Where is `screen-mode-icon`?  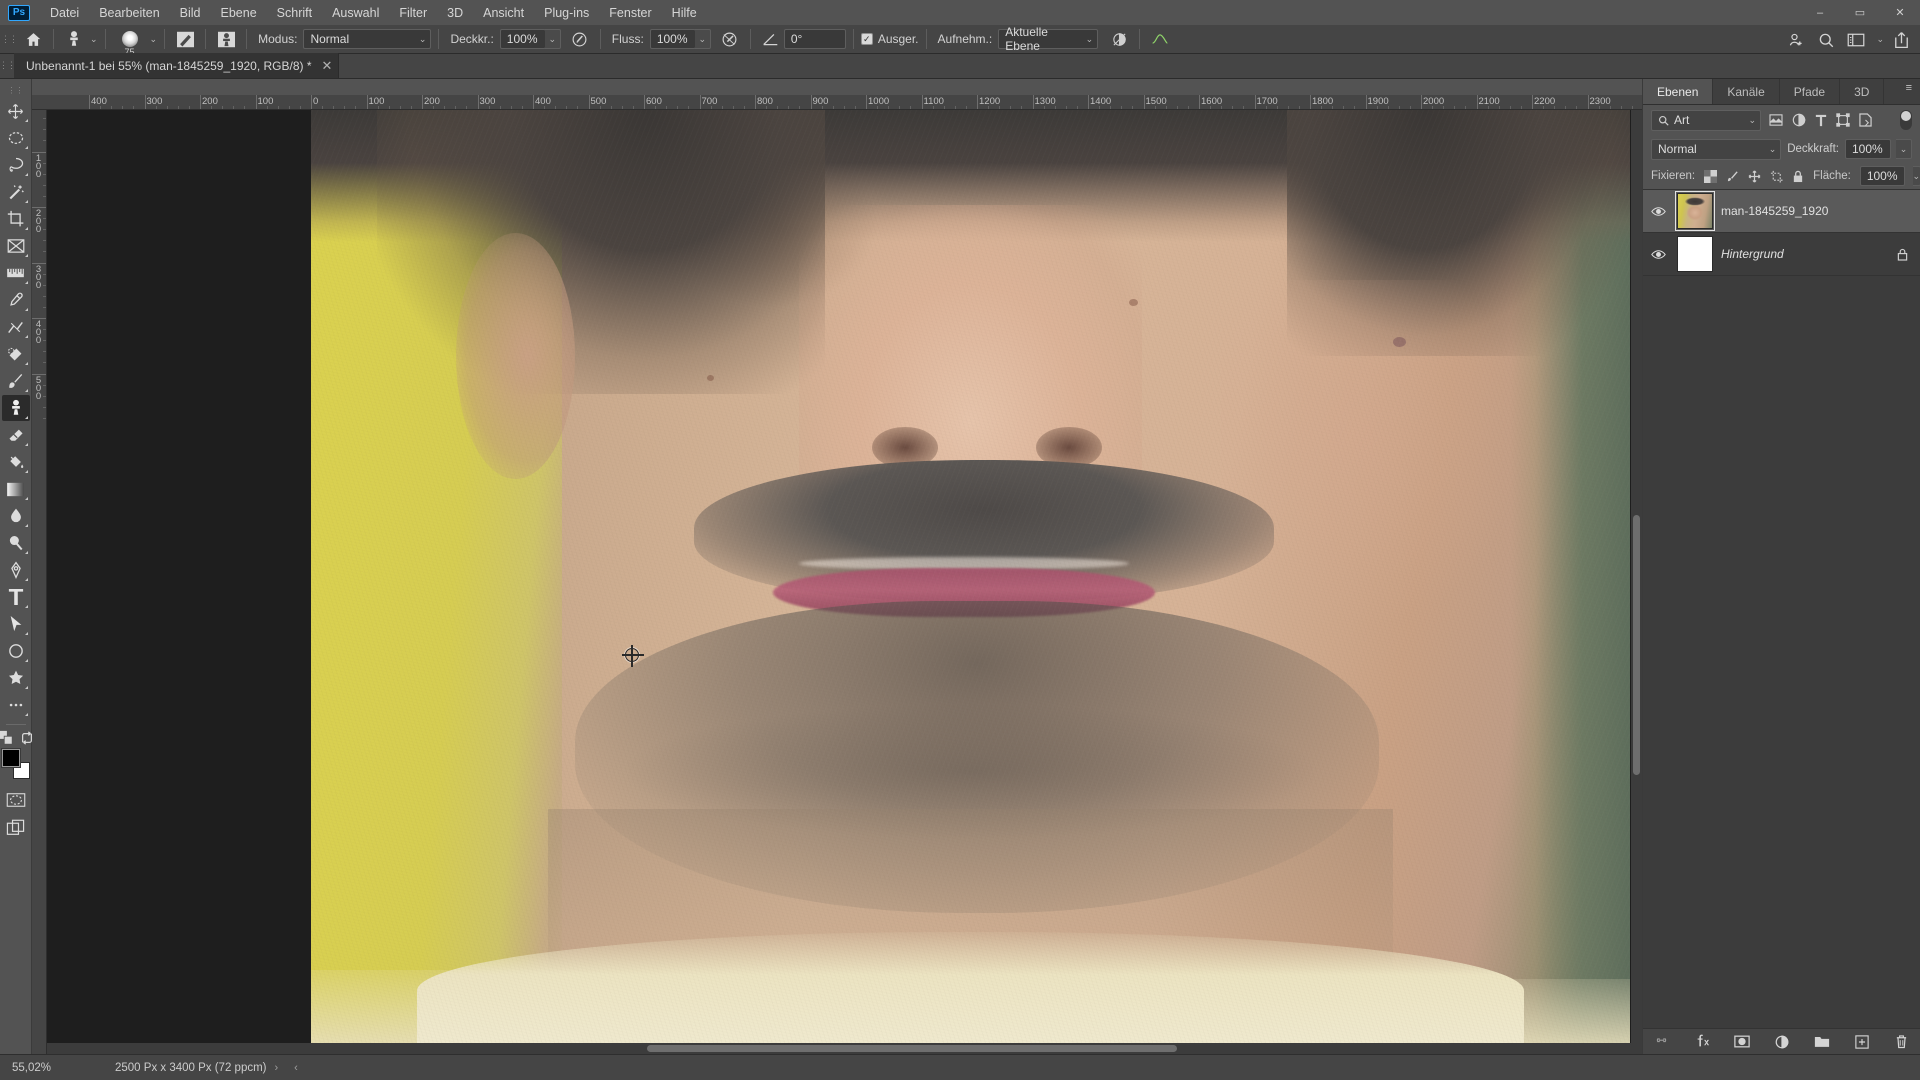
screen-mode-icon is located at coordinates (16, 827).